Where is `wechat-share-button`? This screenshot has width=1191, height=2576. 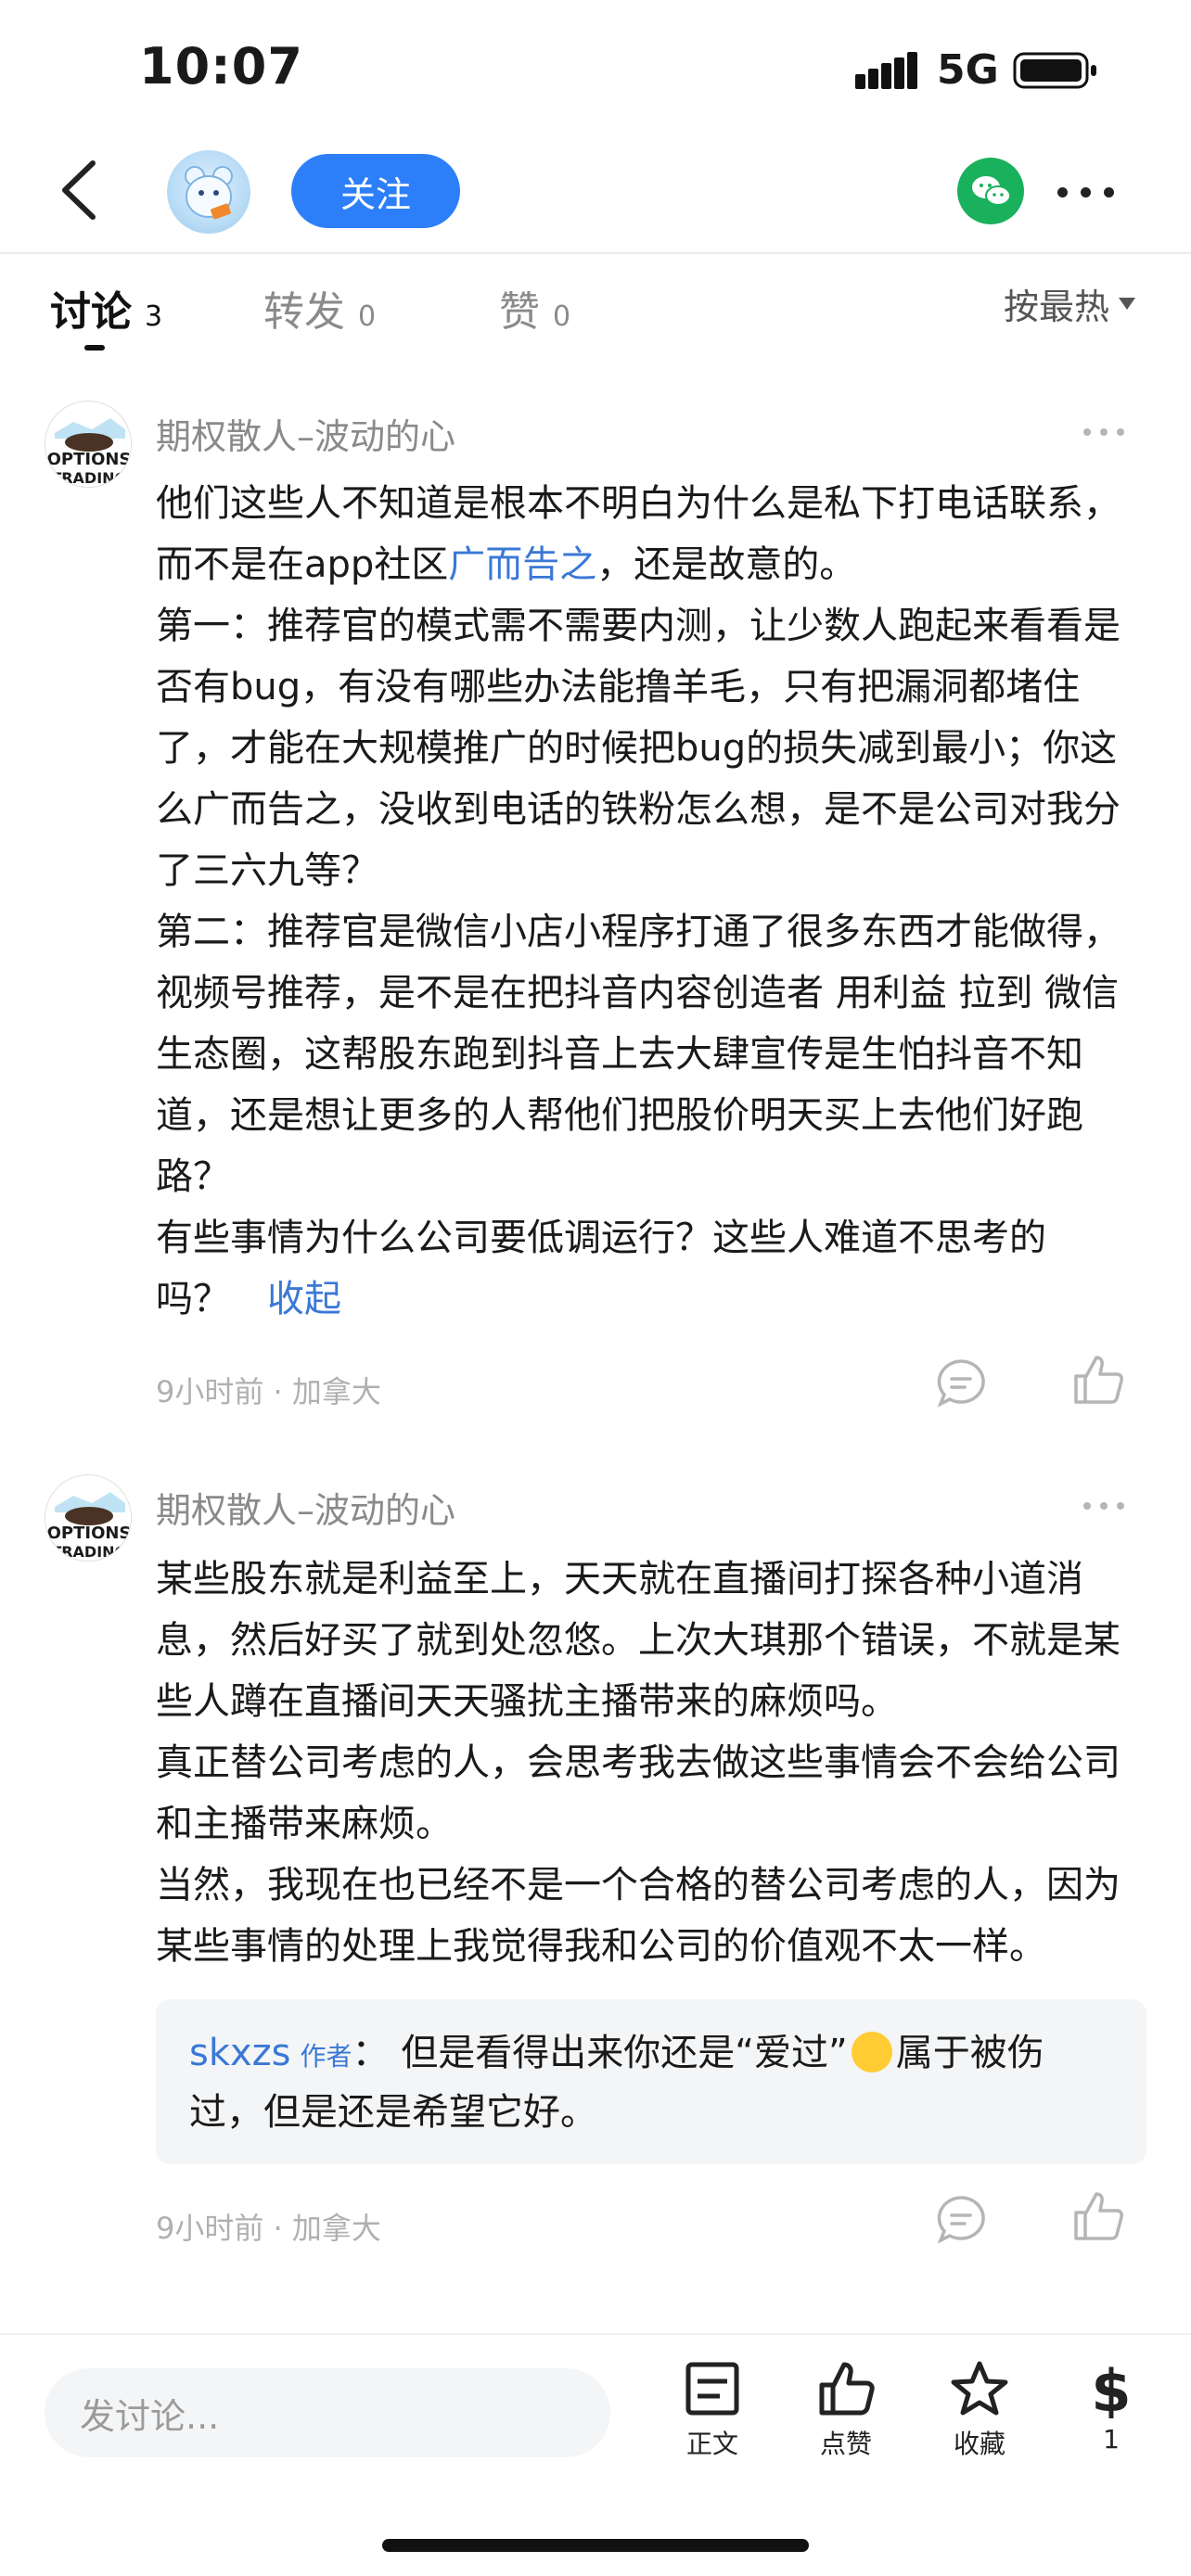
wechat-share-button is located at coordinates (990, 191).